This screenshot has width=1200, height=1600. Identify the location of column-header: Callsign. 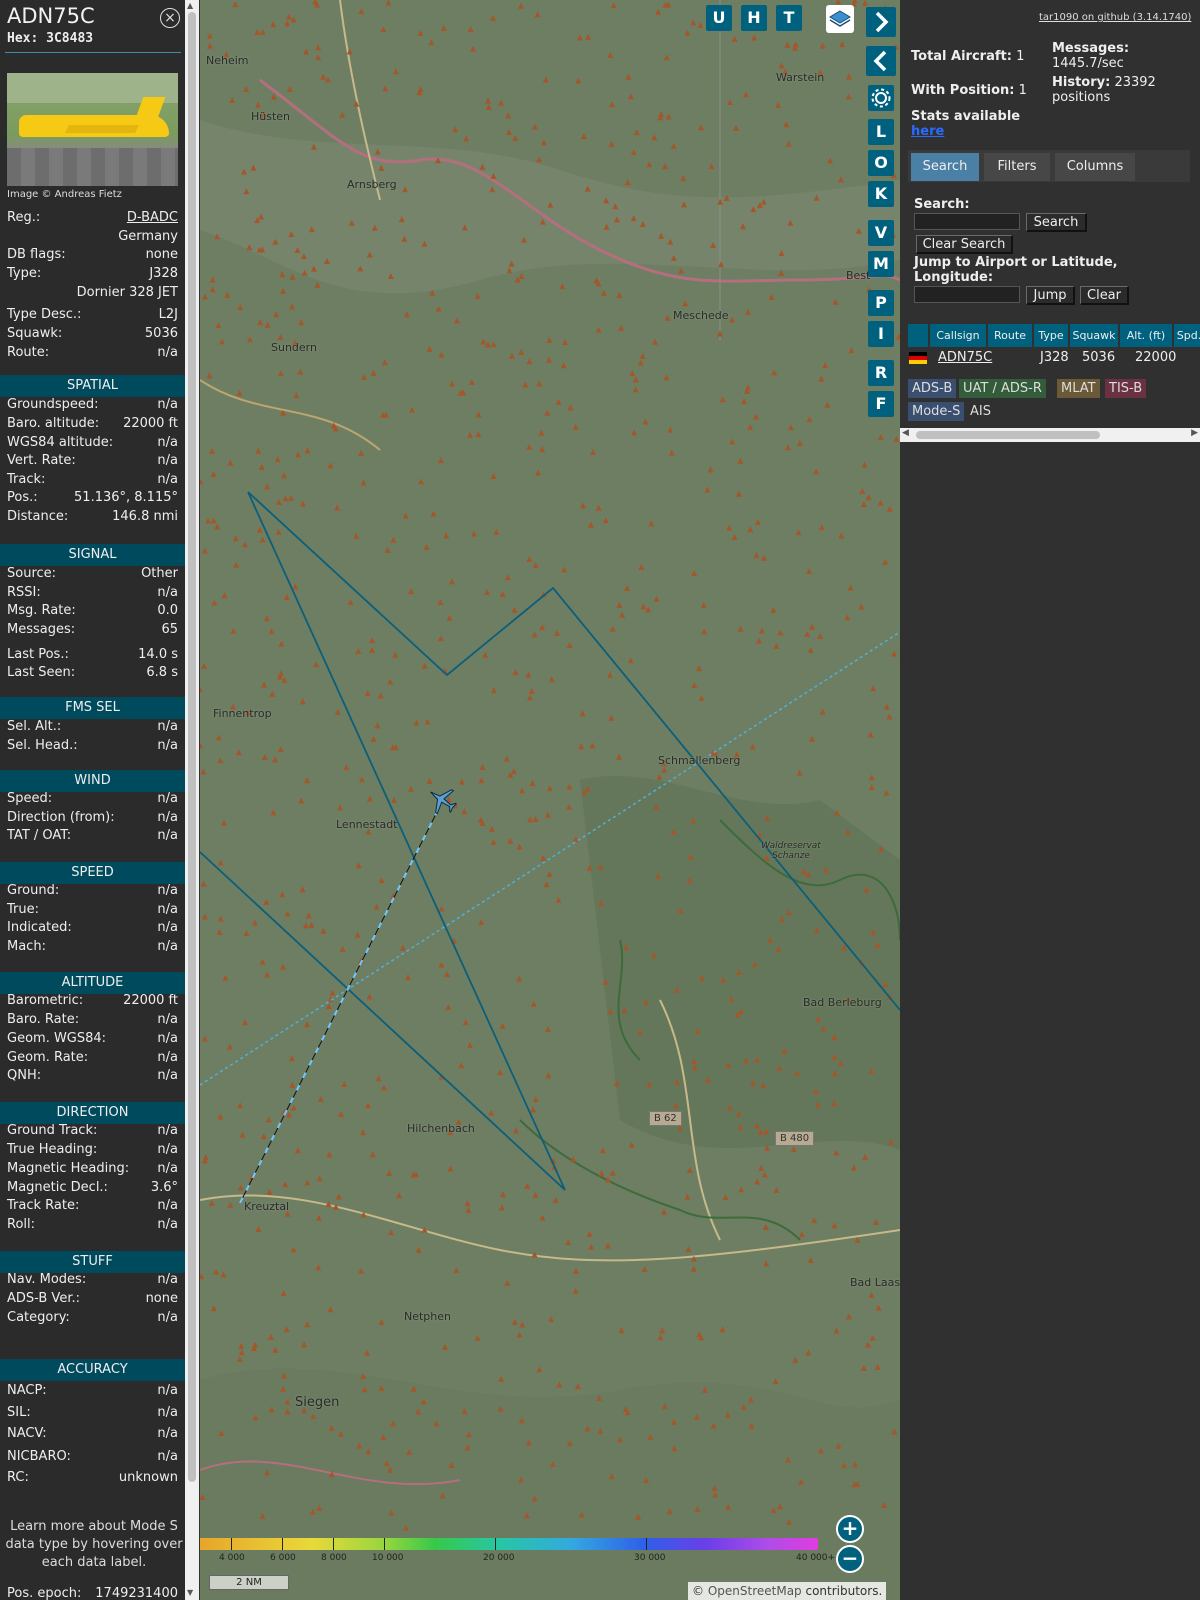
(958, 335).